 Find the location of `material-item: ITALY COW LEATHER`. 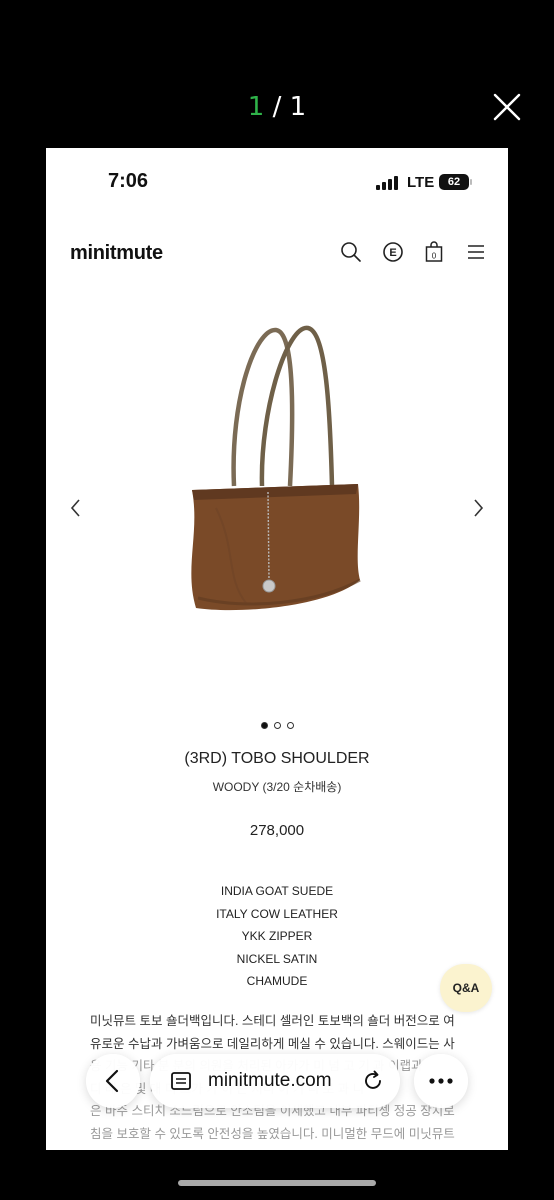

material-item: ITALY COW LEATHER is located at coordinates (277, 913).